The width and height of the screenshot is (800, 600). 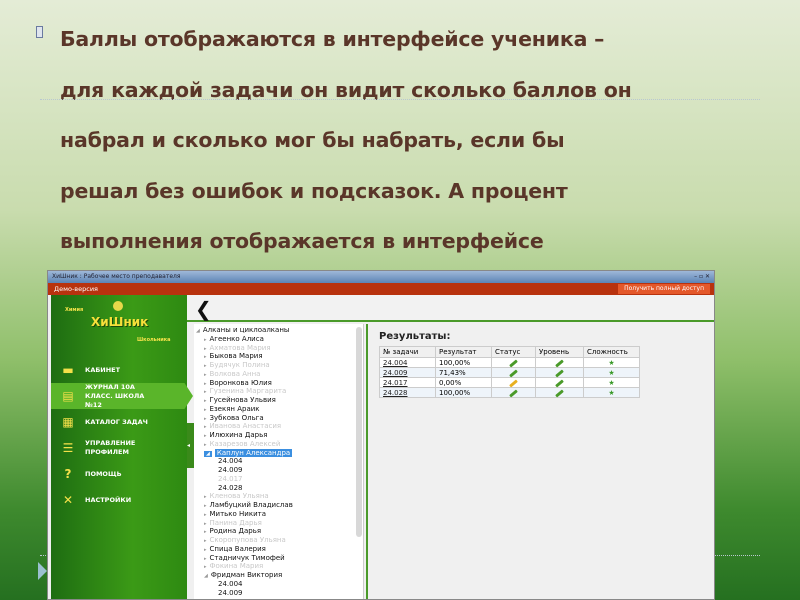 I want to click on tree-scrollbar, so click(x=359, y=432).